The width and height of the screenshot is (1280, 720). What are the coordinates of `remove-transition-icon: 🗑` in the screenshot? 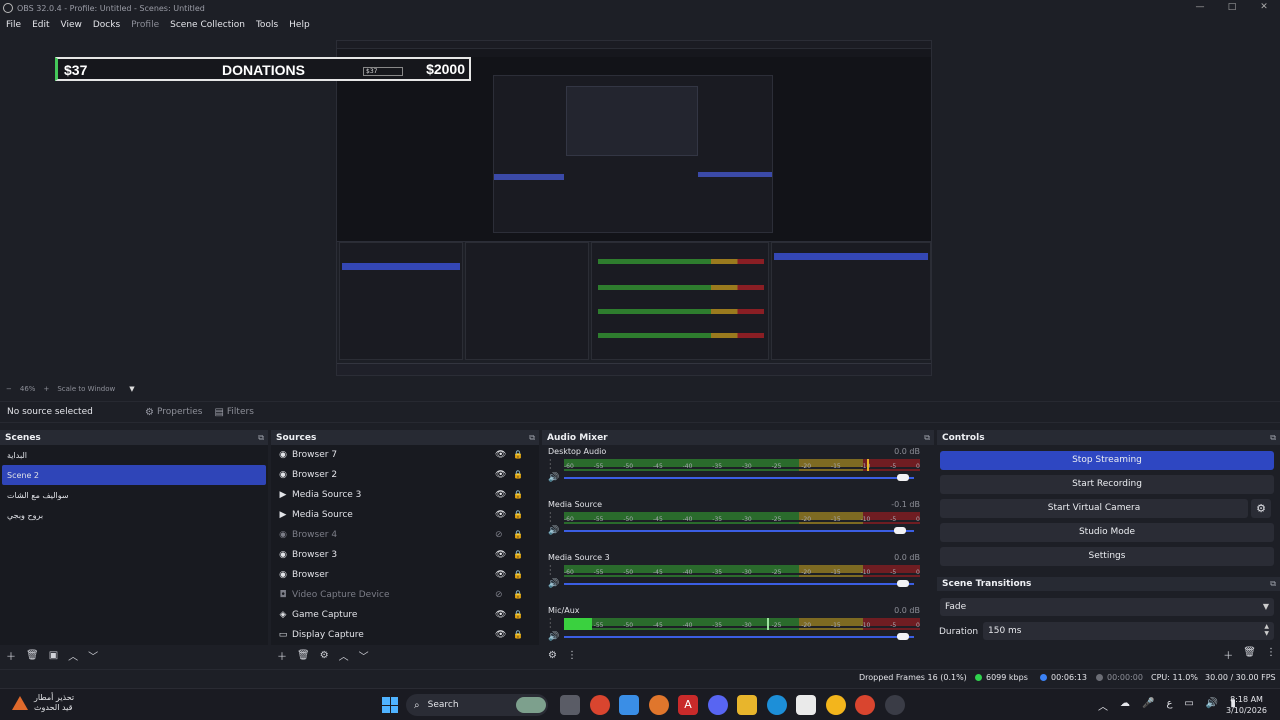 It's located at (1249, 654).